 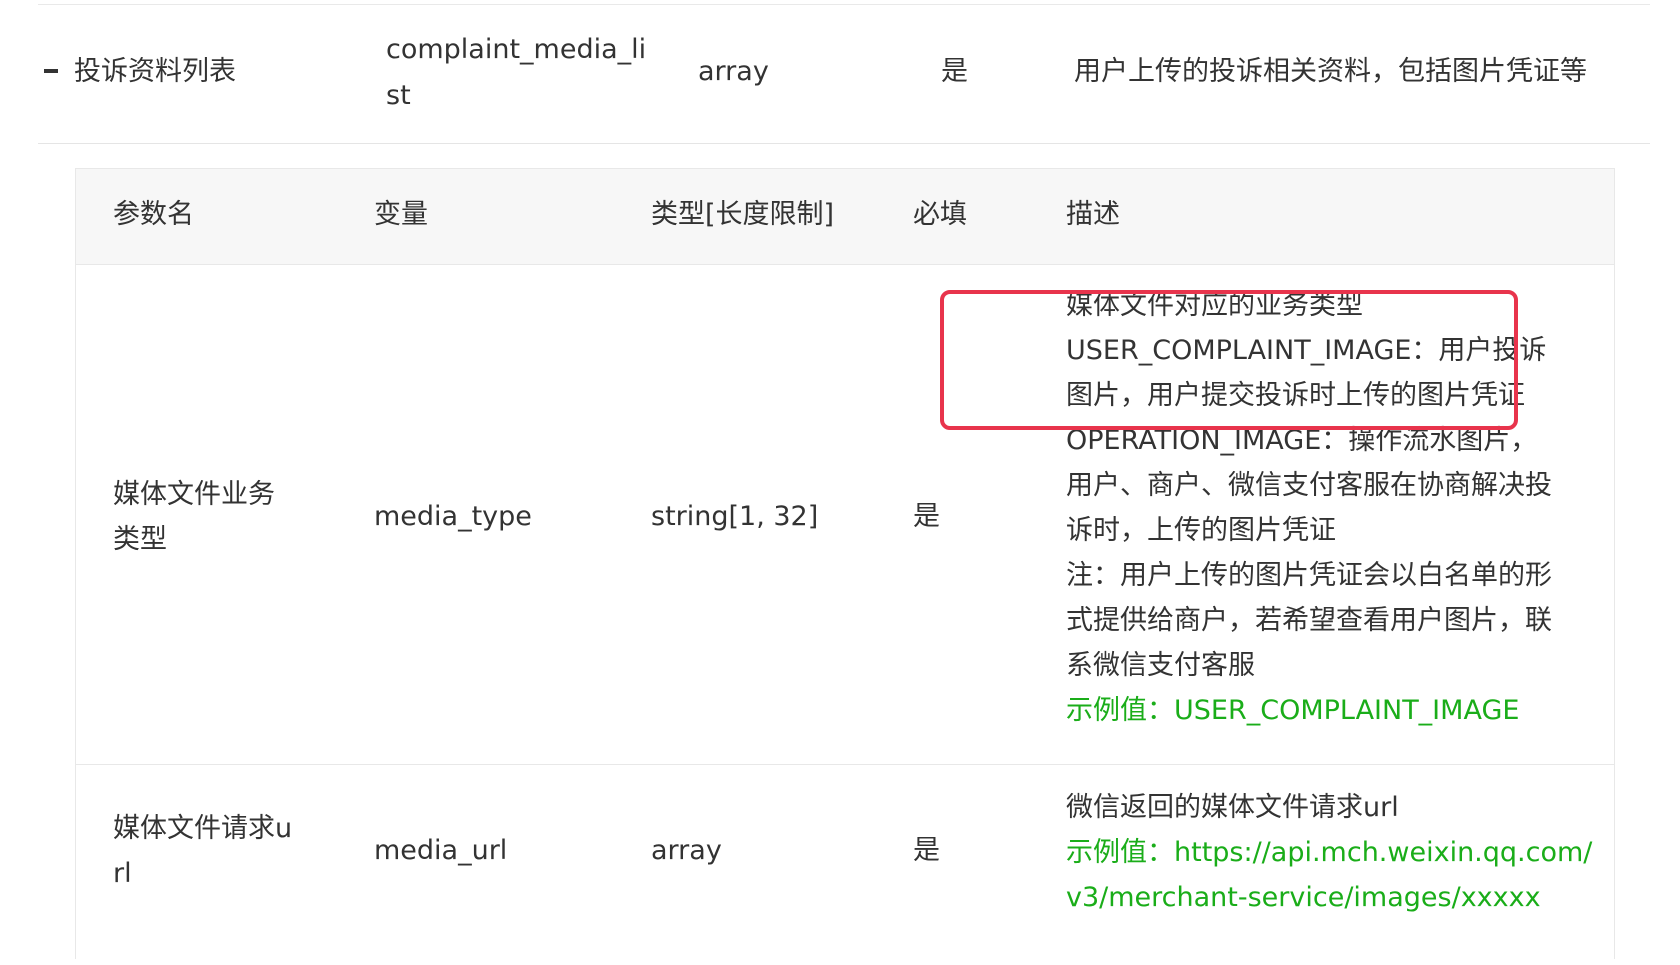 I want to click on note-text: 式提供给商户，若希望查看用户图片，联, so click(x=1309, y=620).